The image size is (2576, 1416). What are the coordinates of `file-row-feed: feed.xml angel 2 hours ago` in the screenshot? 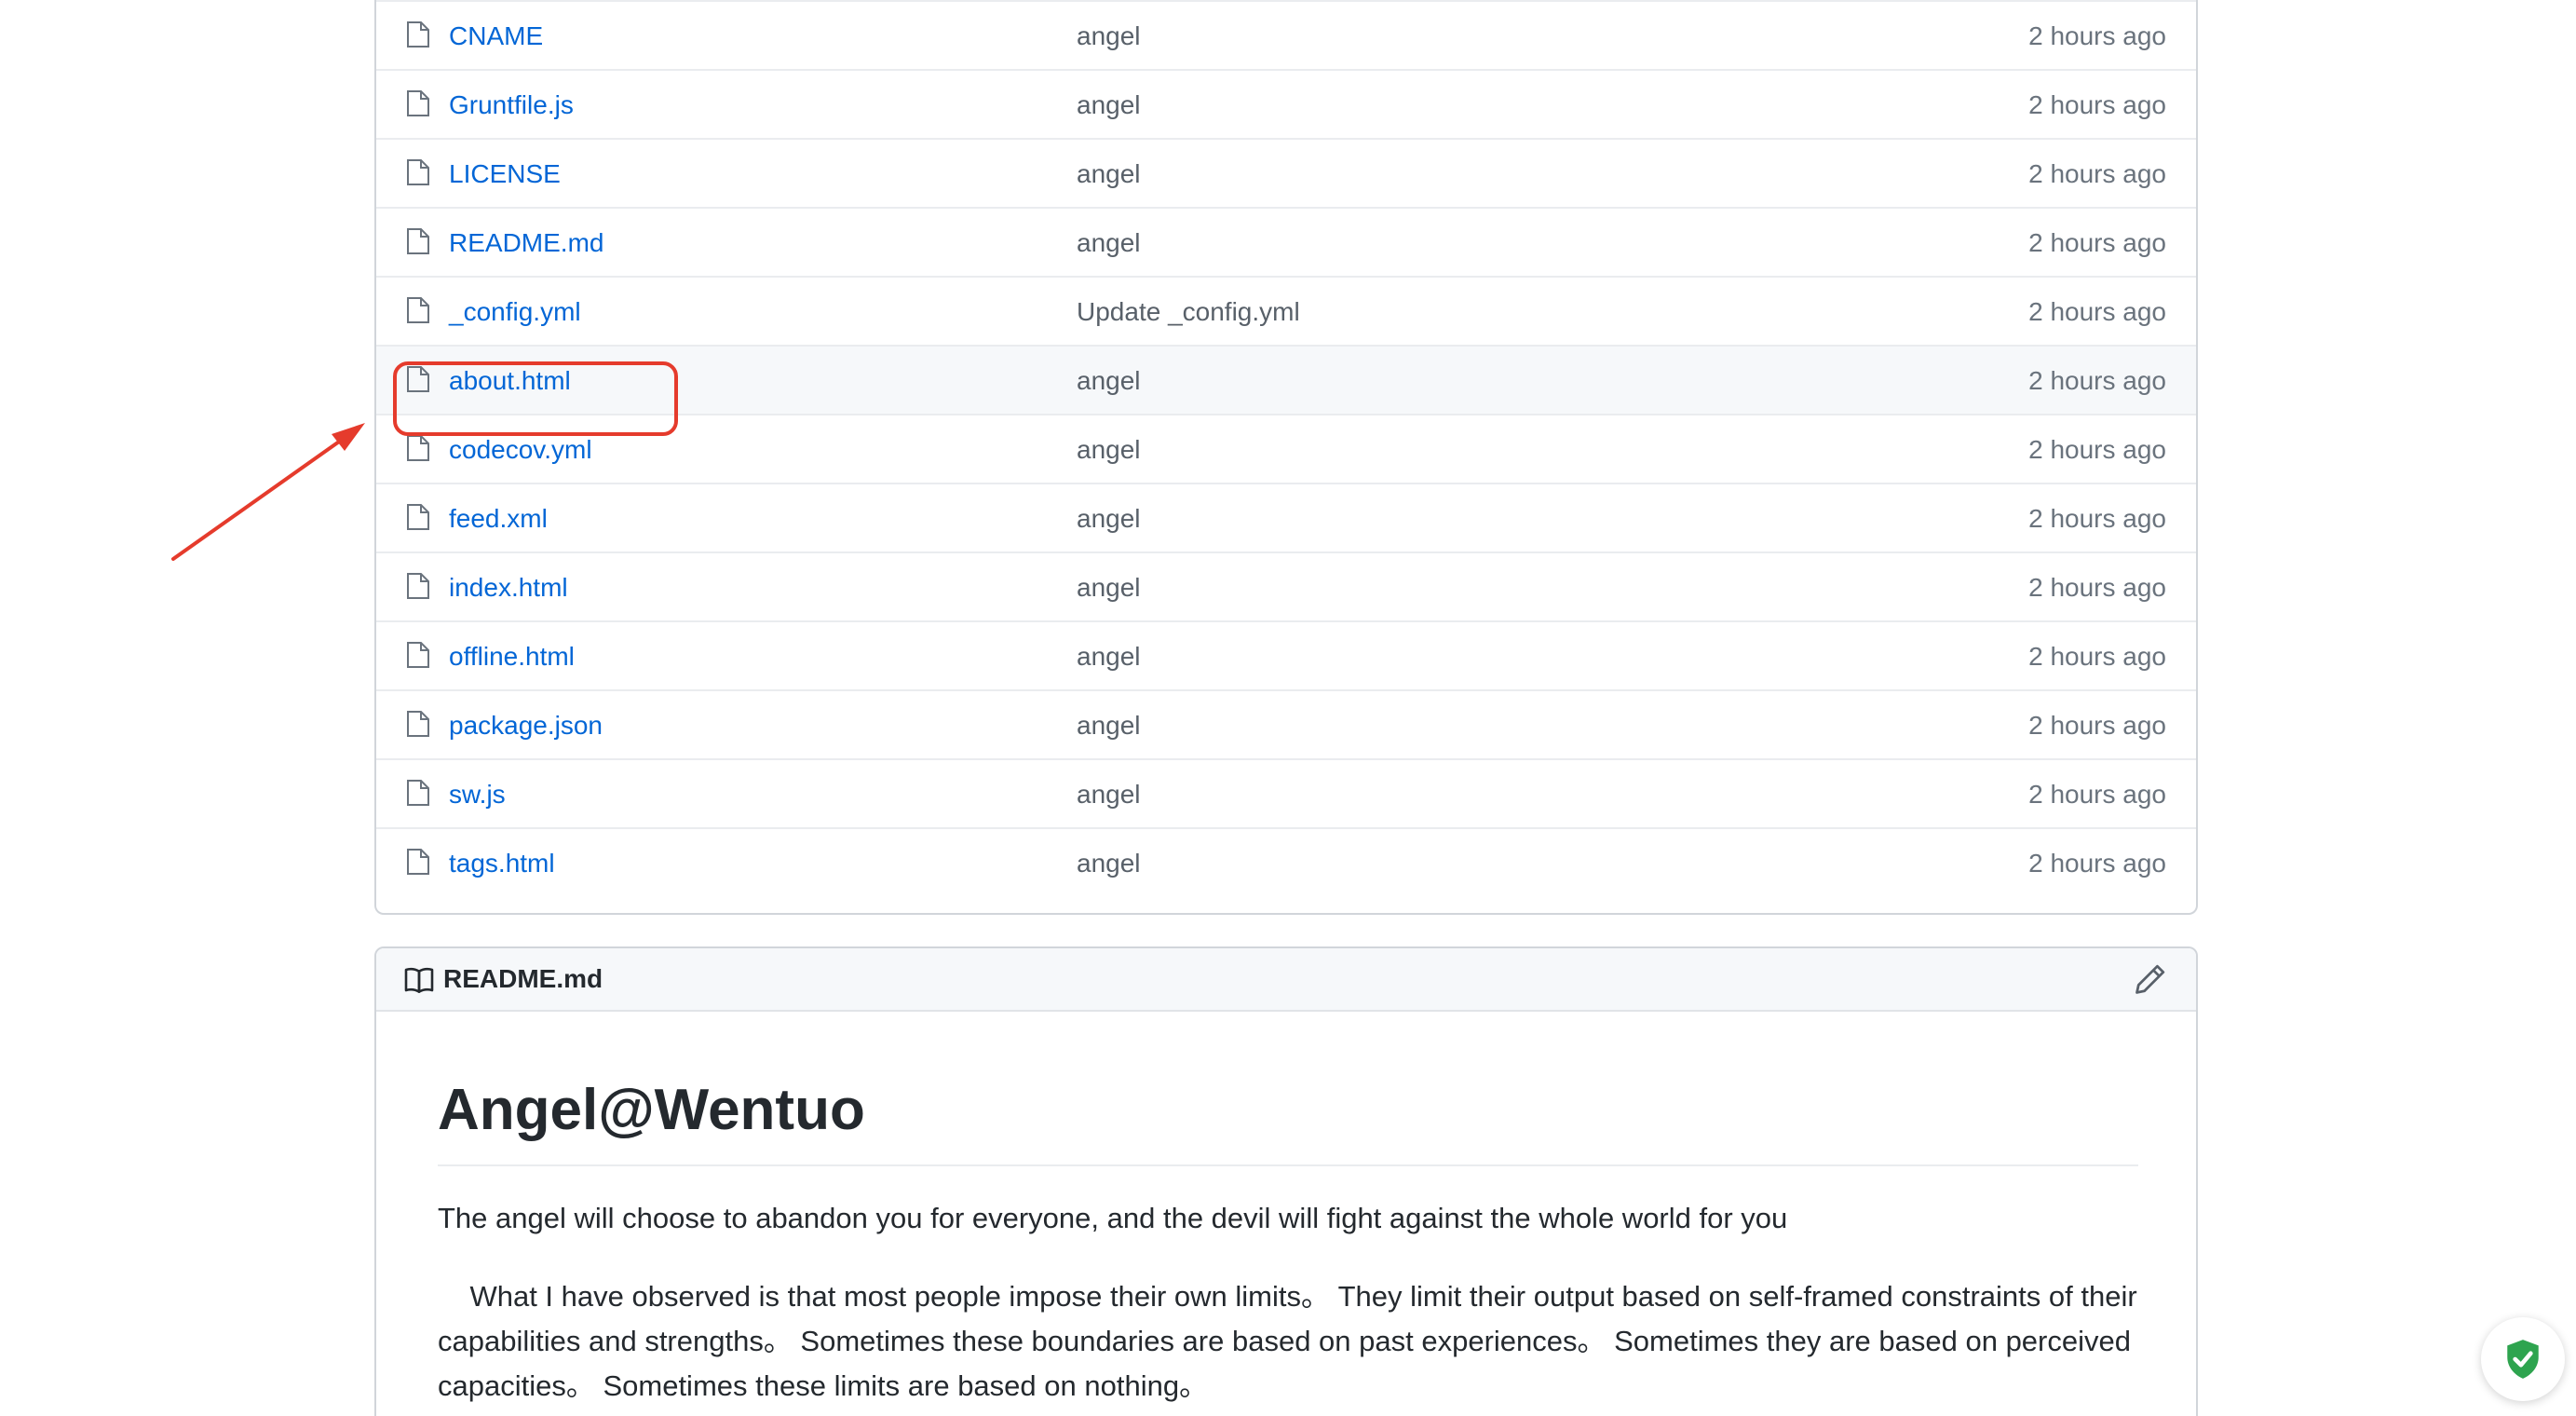 It's located at (1286, 517).